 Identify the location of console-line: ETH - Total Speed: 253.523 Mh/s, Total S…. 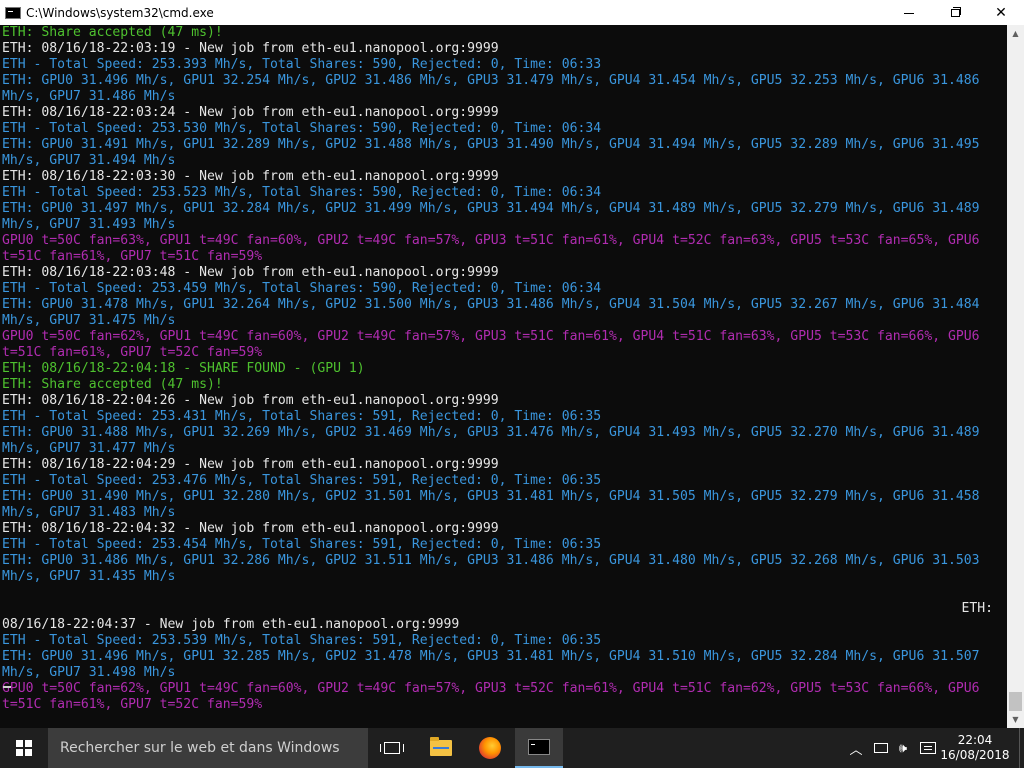
(302, 192).